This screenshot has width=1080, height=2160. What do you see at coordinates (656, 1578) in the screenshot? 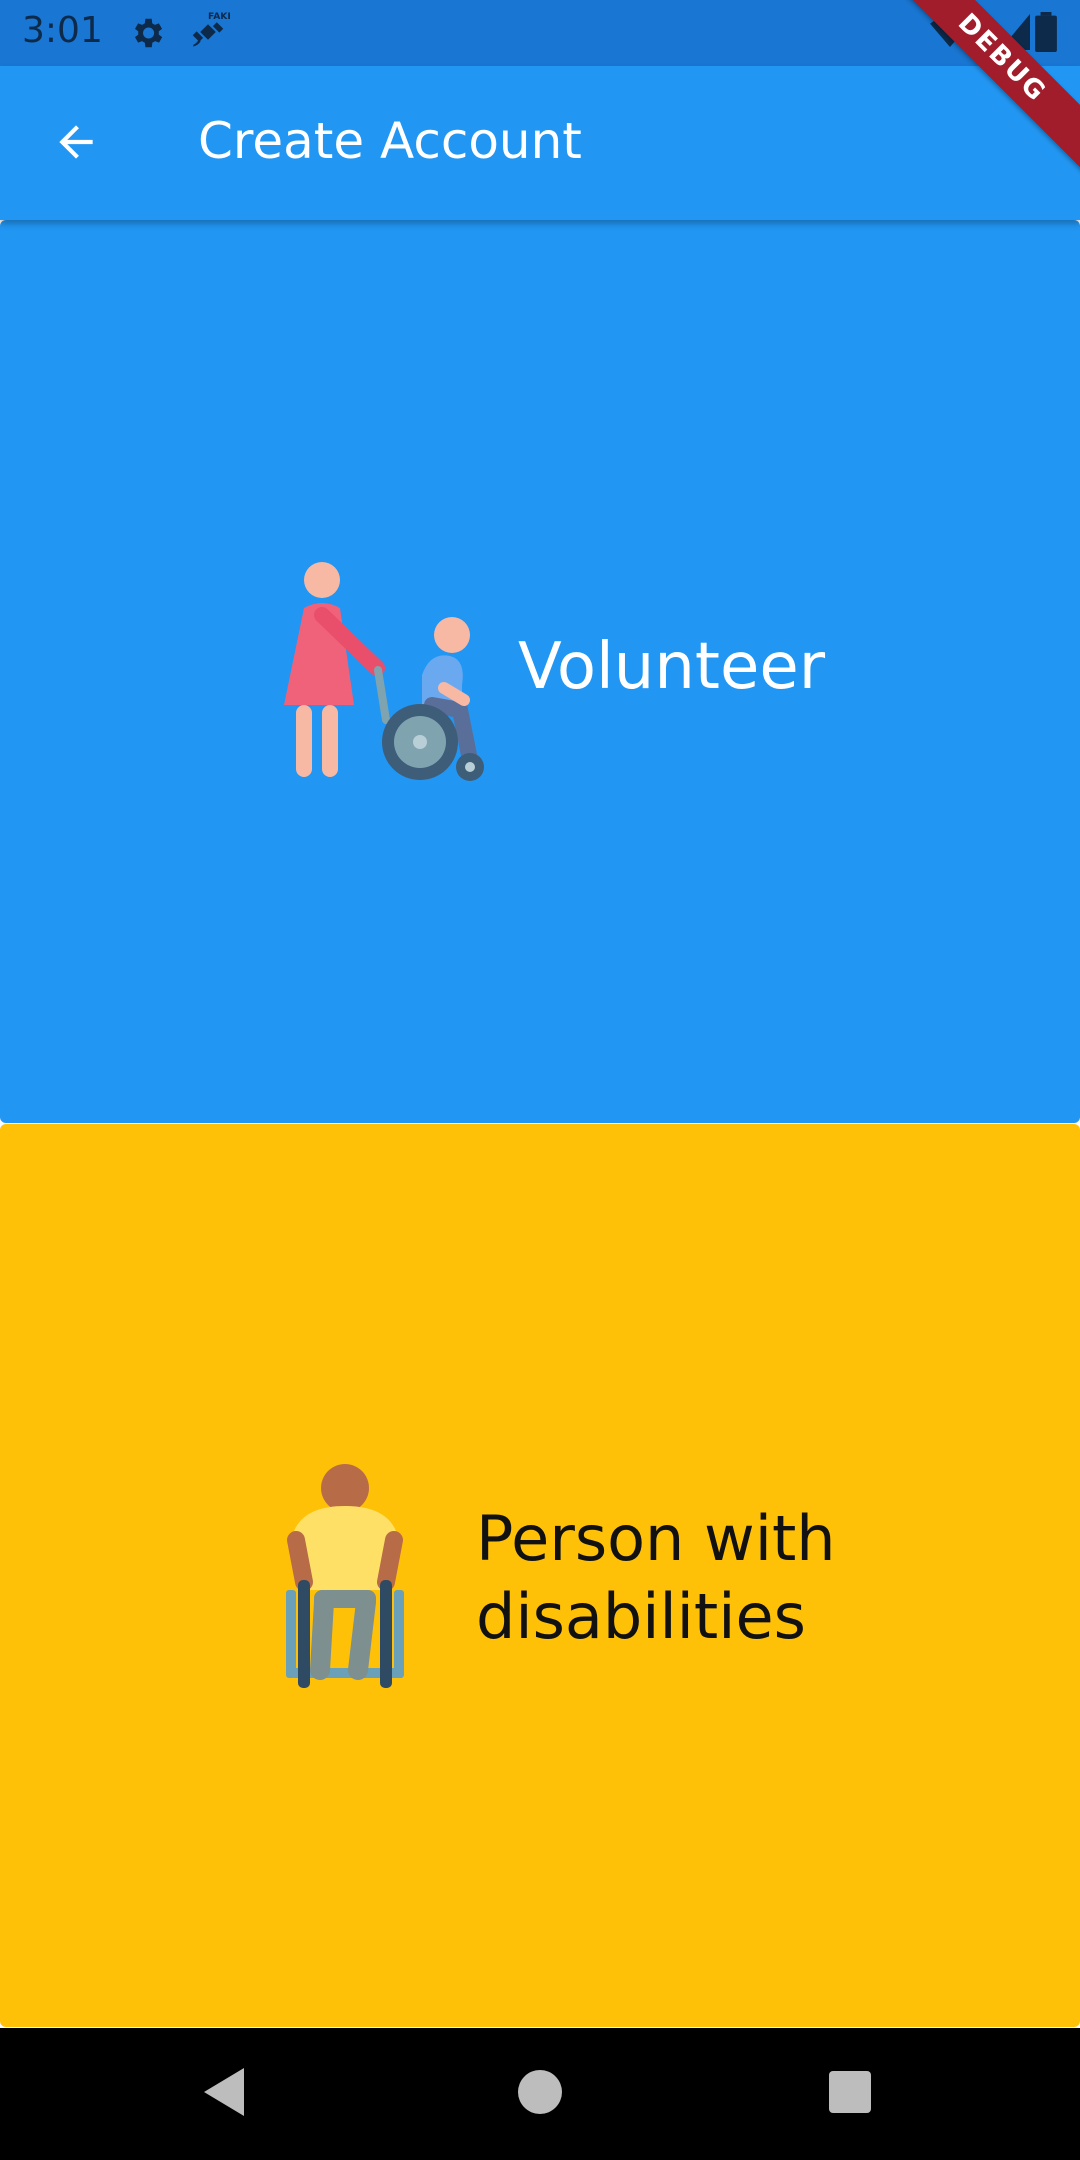
I see `disability-label: Person with disabilities` at bounding box center [656, 1578].